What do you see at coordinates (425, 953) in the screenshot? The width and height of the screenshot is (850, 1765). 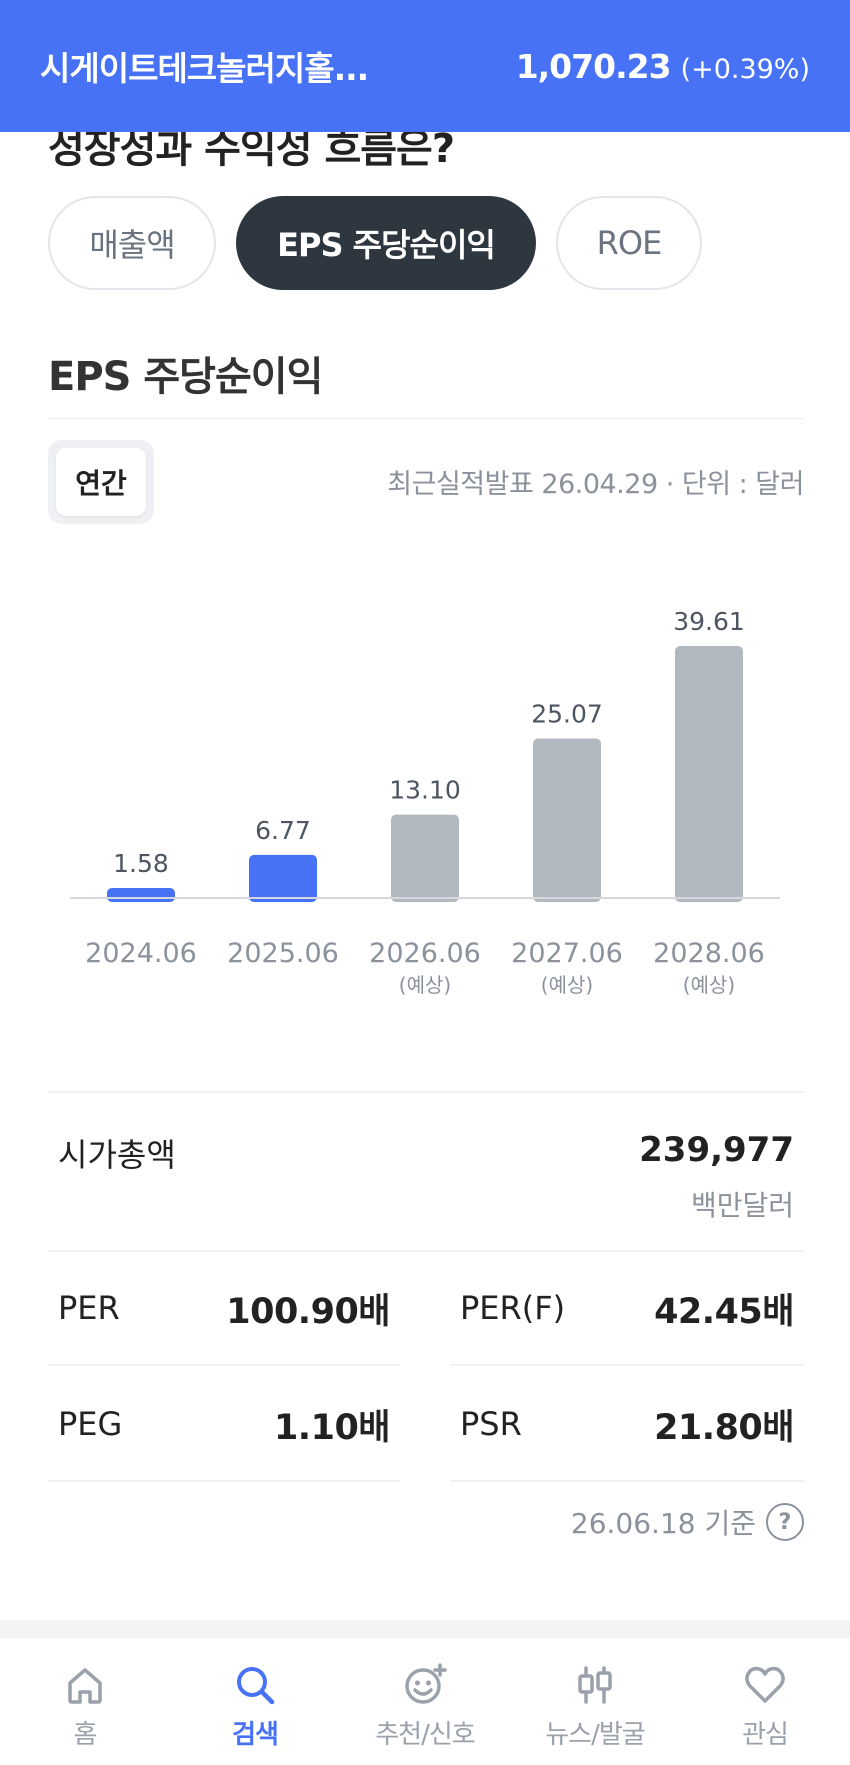 I see `chart-x-tick: 2026.06` at bounding box center [425, 953].